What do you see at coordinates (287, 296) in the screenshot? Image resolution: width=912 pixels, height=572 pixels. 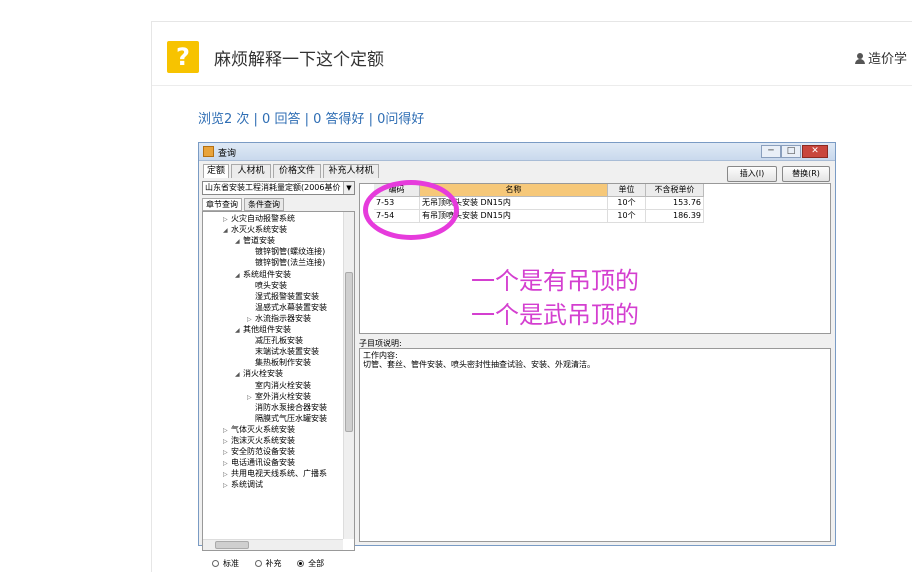 I see `tree-item-label: 湿式报警装置安装` at bounding box center [287, 296].